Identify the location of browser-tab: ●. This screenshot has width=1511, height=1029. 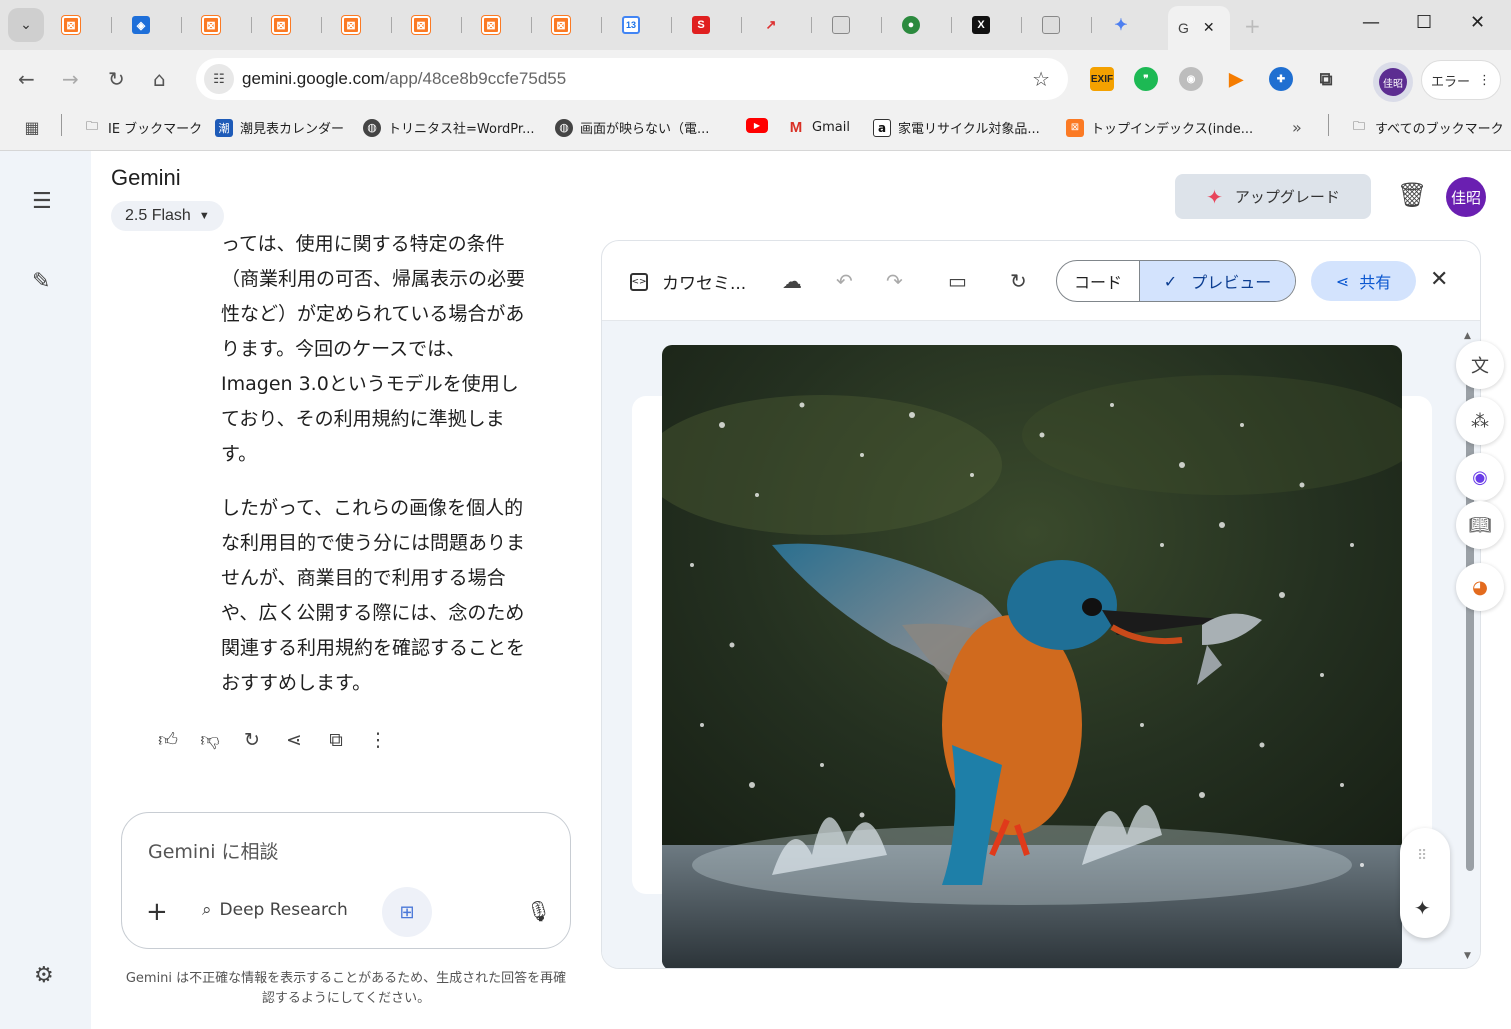
(921, 25).